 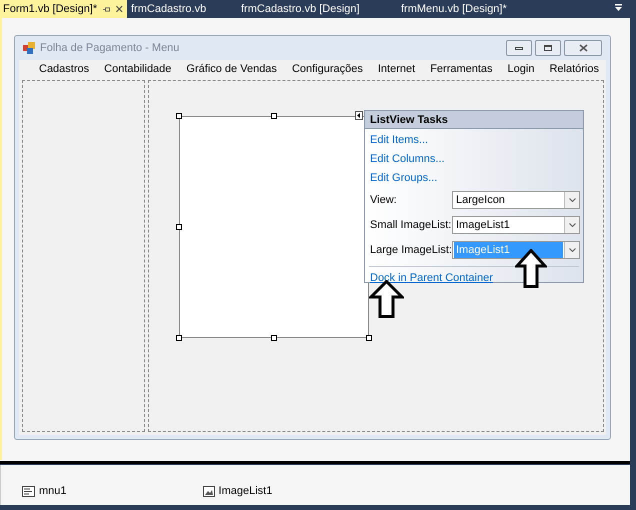 I want to click on field-label: View:, so click(x=384, y=200).